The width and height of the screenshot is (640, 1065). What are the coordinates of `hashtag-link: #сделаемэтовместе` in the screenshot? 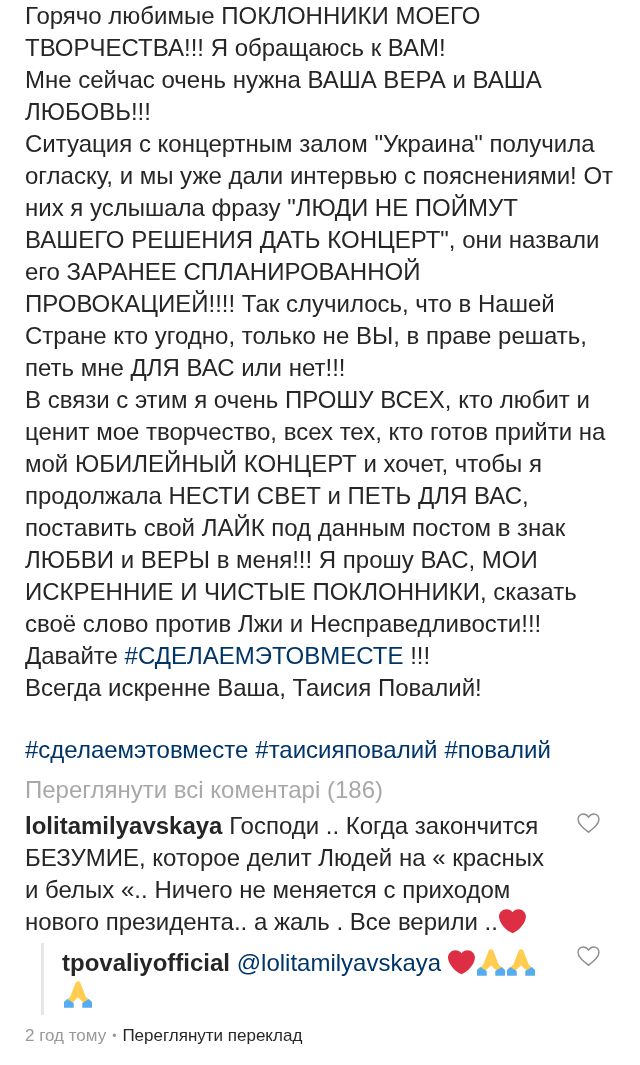 It's located at (137, 750).